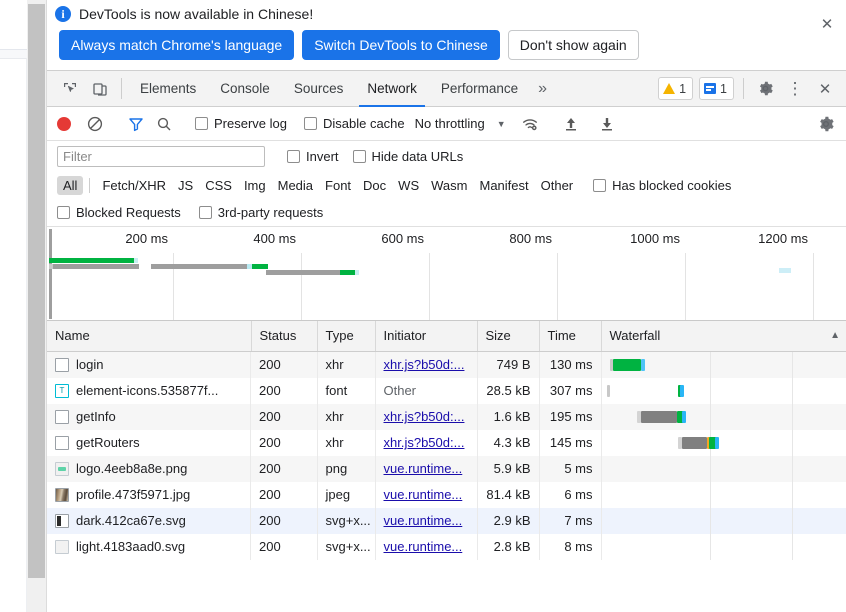 The image size is (846, 612). I want to click on tab-console: Console, so click(245, 88).